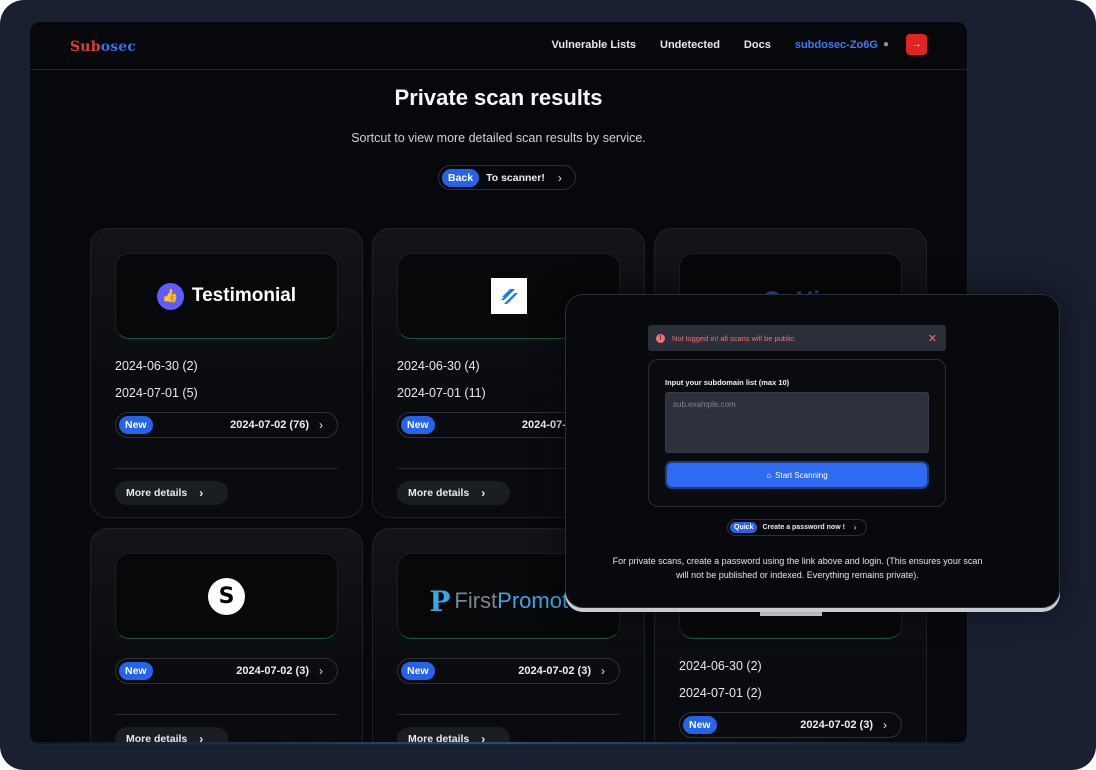 The width and height of the screenshot is (1096, 770). I want to click on date-entry: 2024-07-01 (5), so click(156, 393).